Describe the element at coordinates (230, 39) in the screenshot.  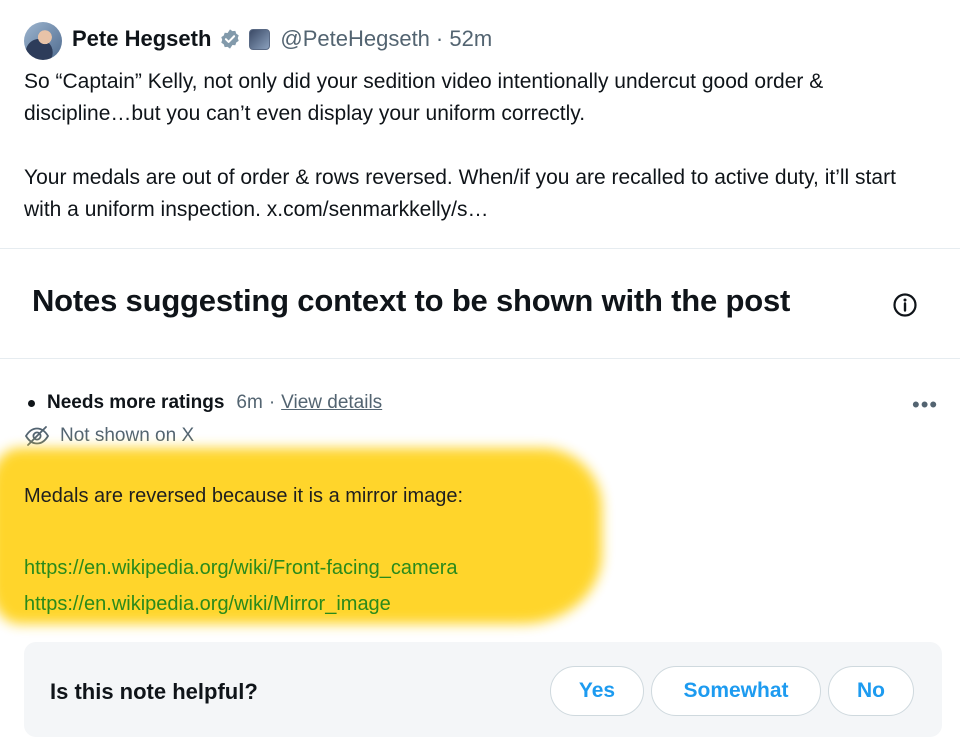
I see `verified-badge-icon` at that location.